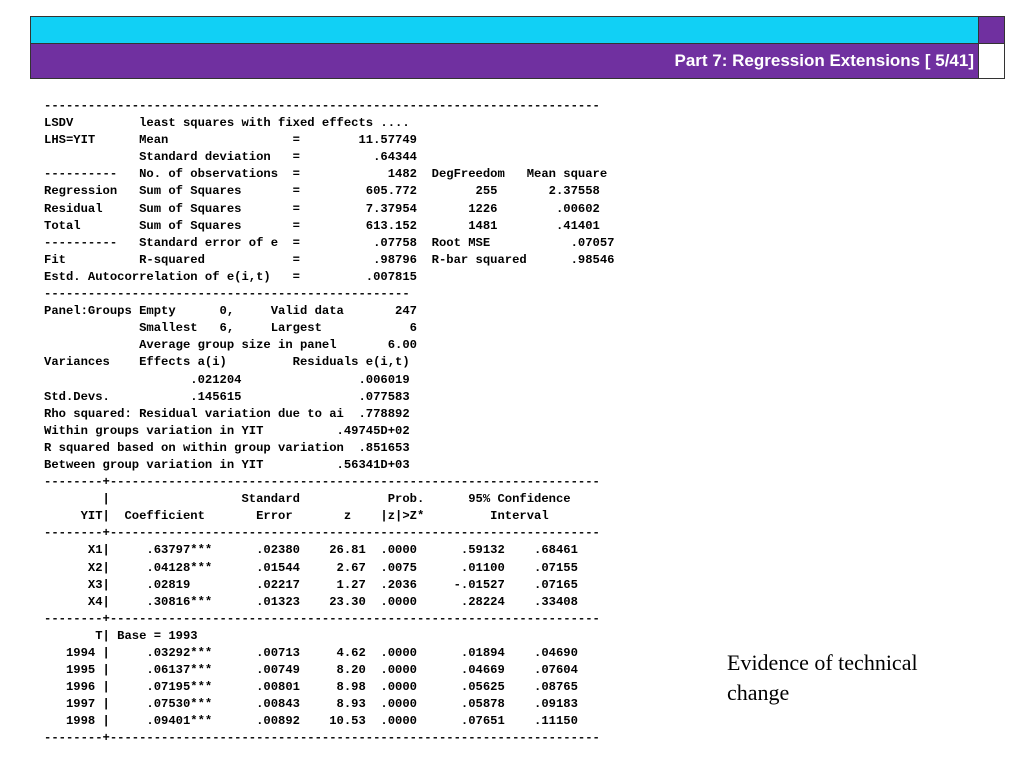 The image size is (1024, 768). What do you see at coordinates (227, 379) in the screenshot?
I see `output-line: .021204 .006019` at bounding box center [227, 379].